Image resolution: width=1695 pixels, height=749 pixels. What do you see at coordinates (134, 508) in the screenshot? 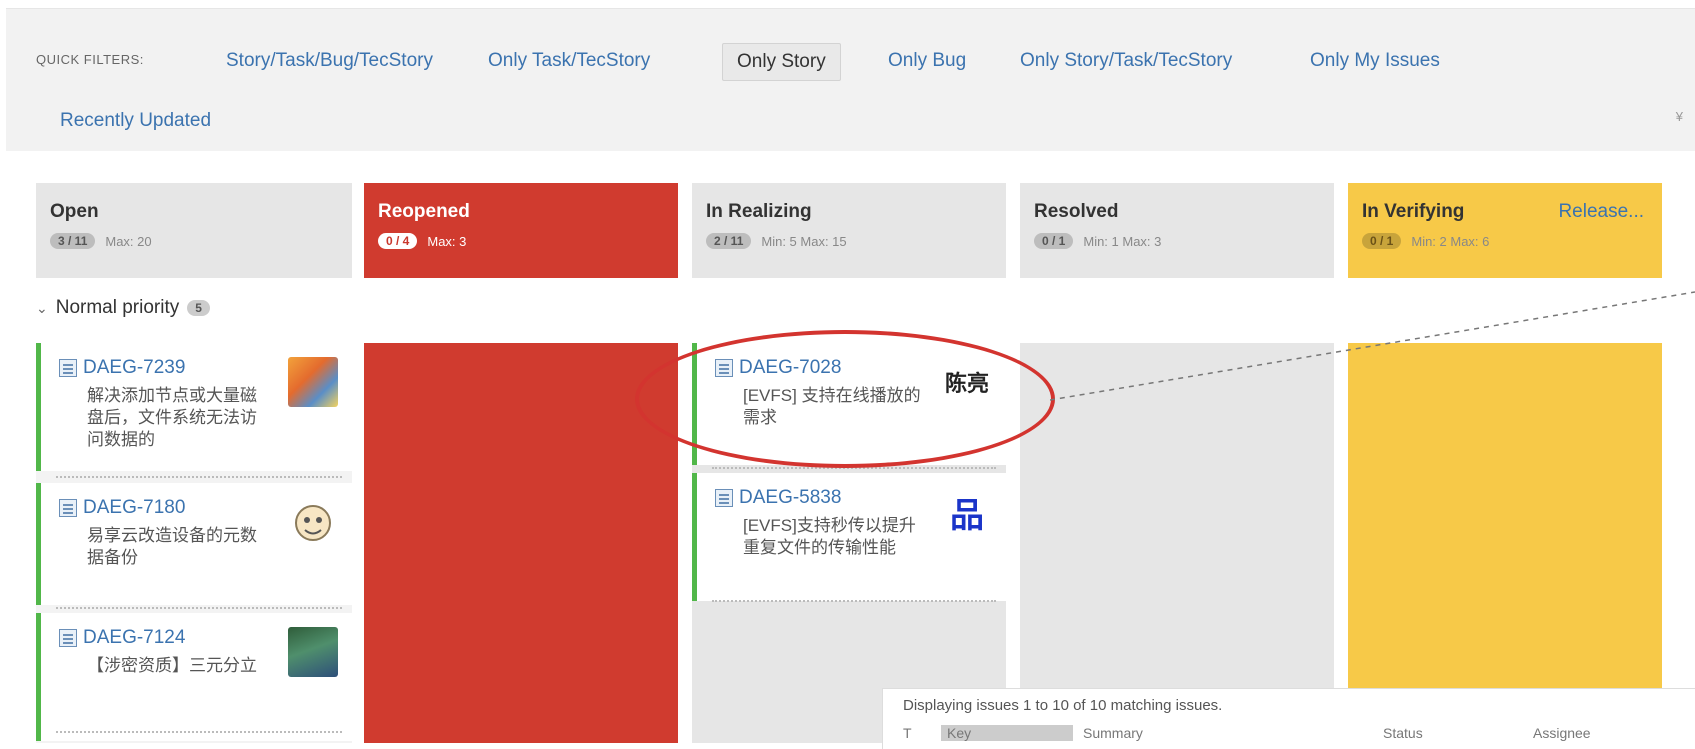
I see `issue-key: DAEG-7180` at bounding box center [134, 508].